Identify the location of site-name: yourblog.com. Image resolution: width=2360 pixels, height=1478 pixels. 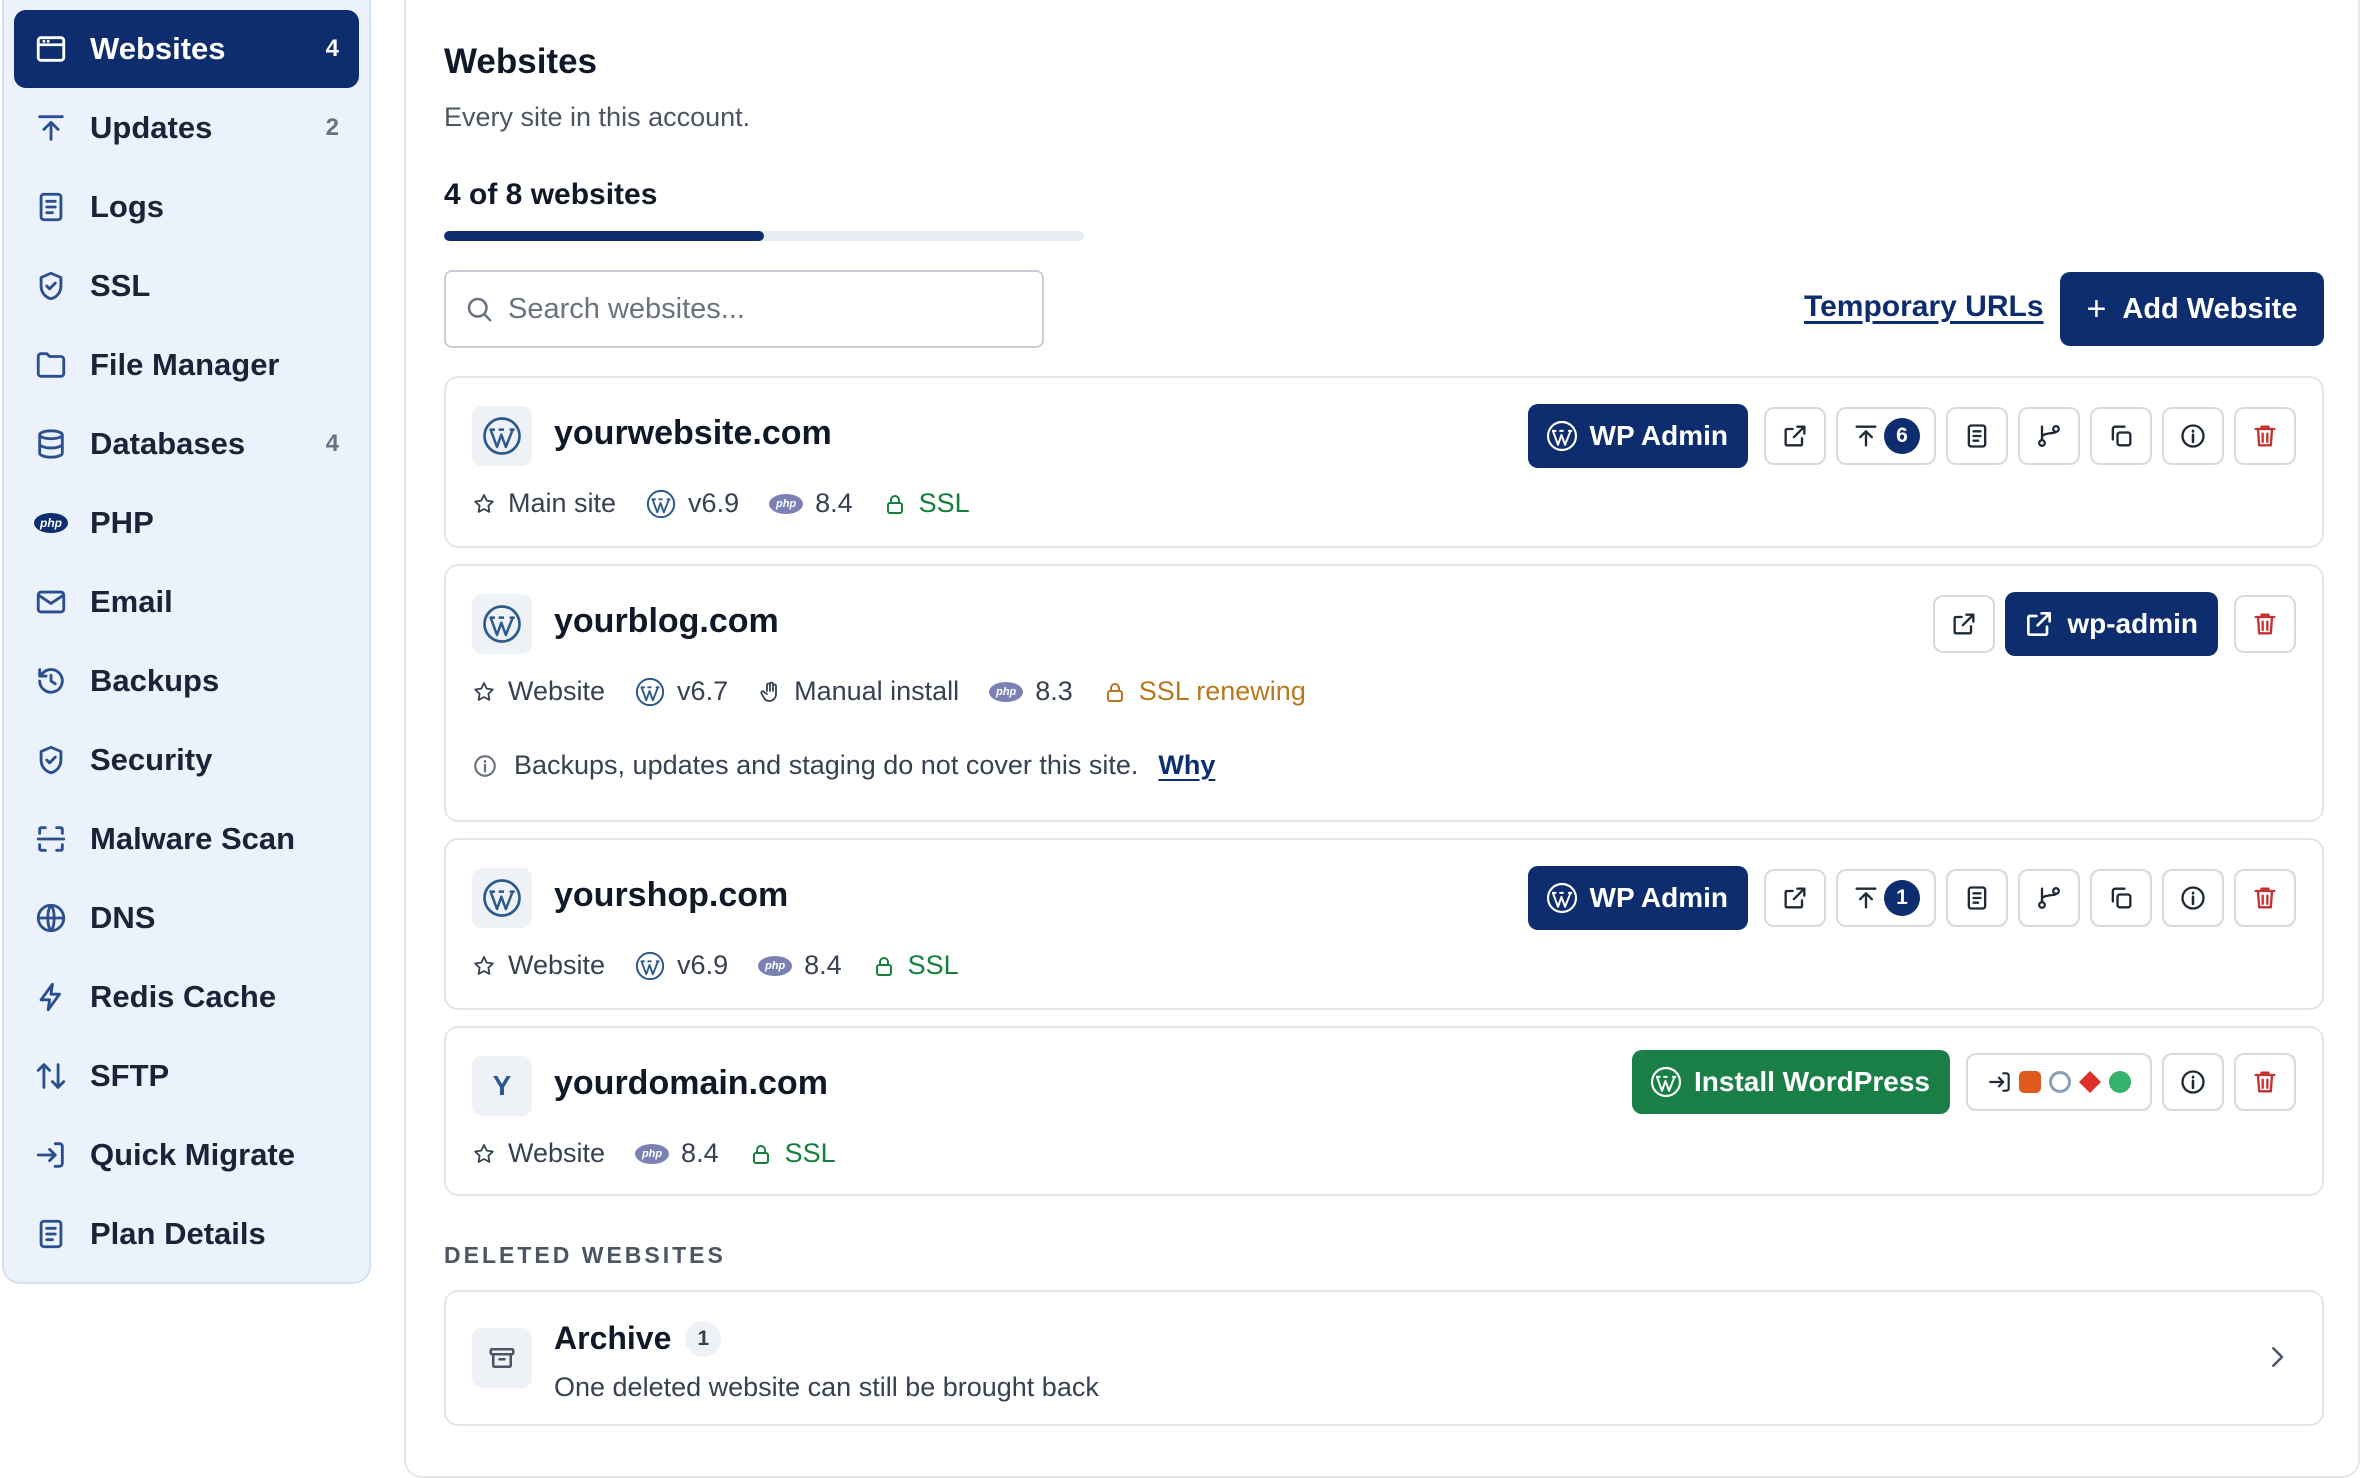
(666, 621).